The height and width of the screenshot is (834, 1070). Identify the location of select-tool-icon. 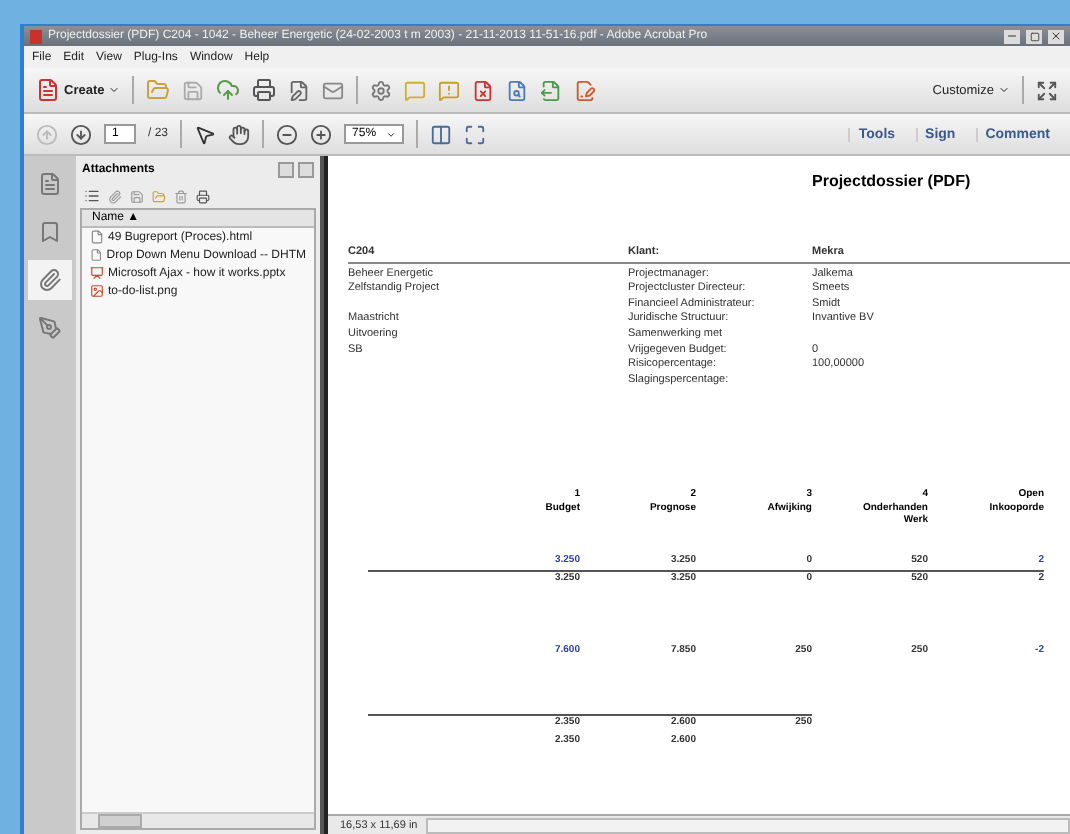
(205, 134).